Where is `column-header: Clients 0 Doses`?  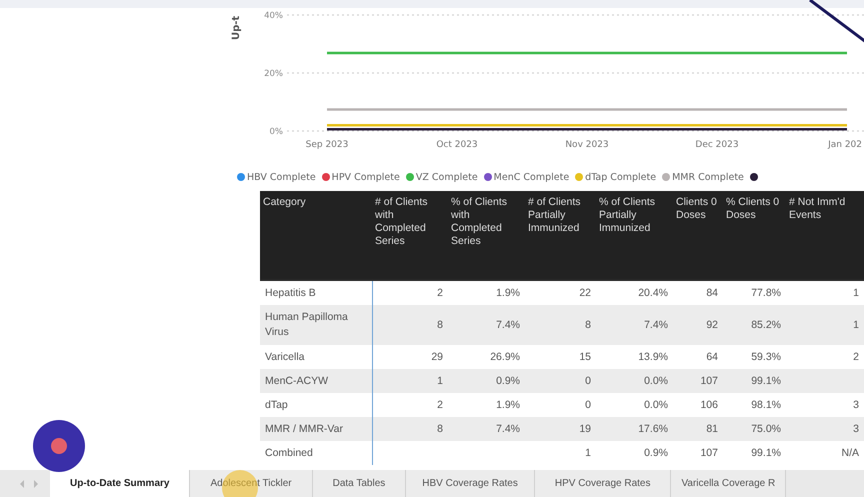 column-header: Clients 0 Doses is located at coordinates (698, 235).